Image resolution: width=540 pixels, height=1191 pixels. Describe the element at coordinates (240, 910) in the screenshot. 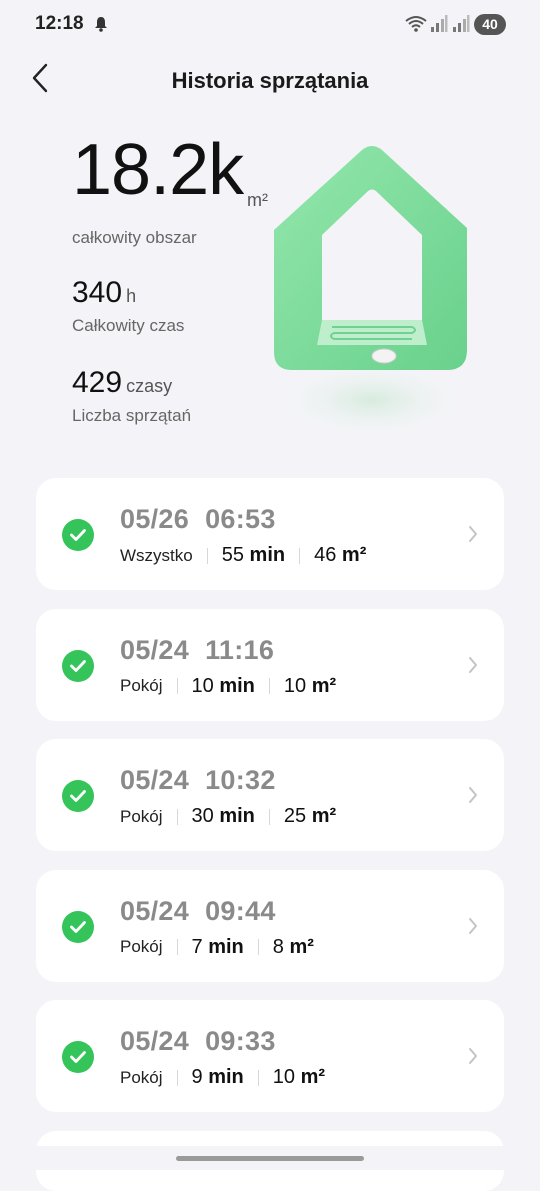

I see `session-time: 09:44` at that location.